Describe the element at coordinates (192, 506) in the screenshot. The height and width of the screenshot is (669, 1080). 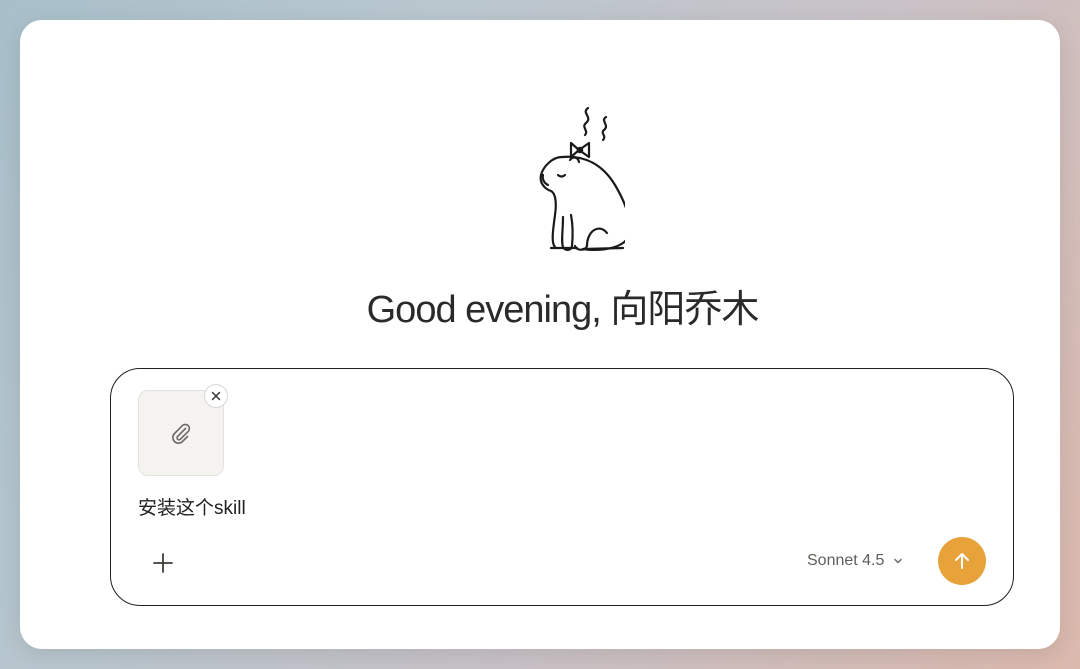
I see `message-input: 安装这个skill` at that location.